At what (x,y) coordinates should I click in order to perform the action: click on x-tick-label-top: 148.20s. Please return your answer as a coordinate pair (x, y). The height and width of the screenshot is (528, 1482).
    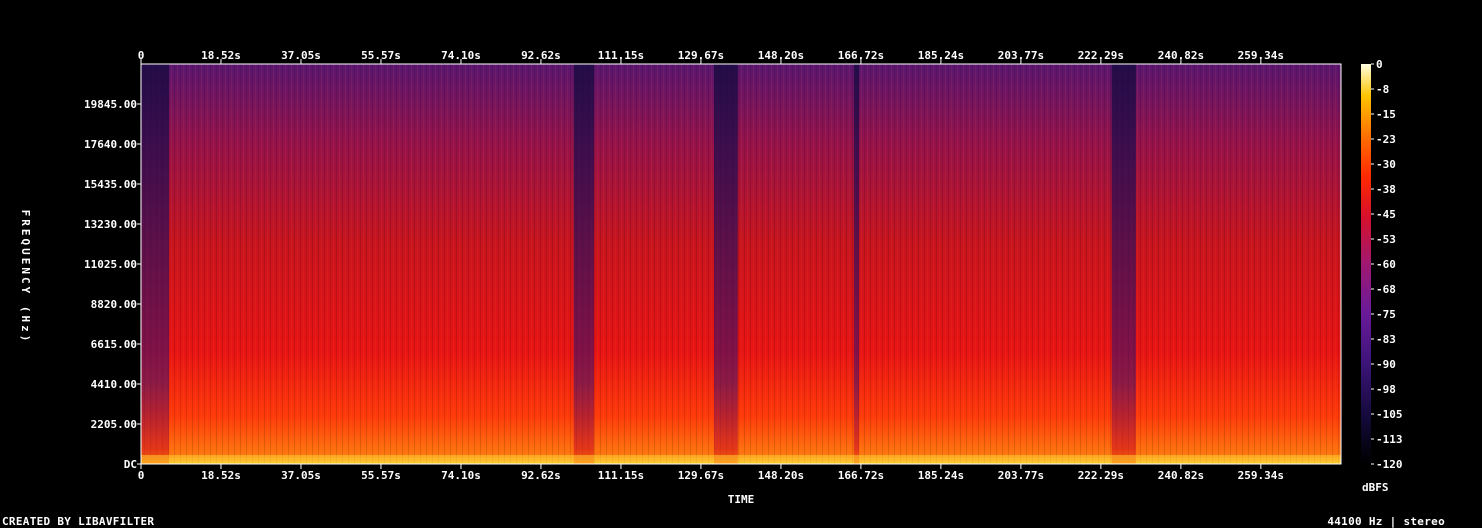
    Looking at the image, I should click on (781, 55).